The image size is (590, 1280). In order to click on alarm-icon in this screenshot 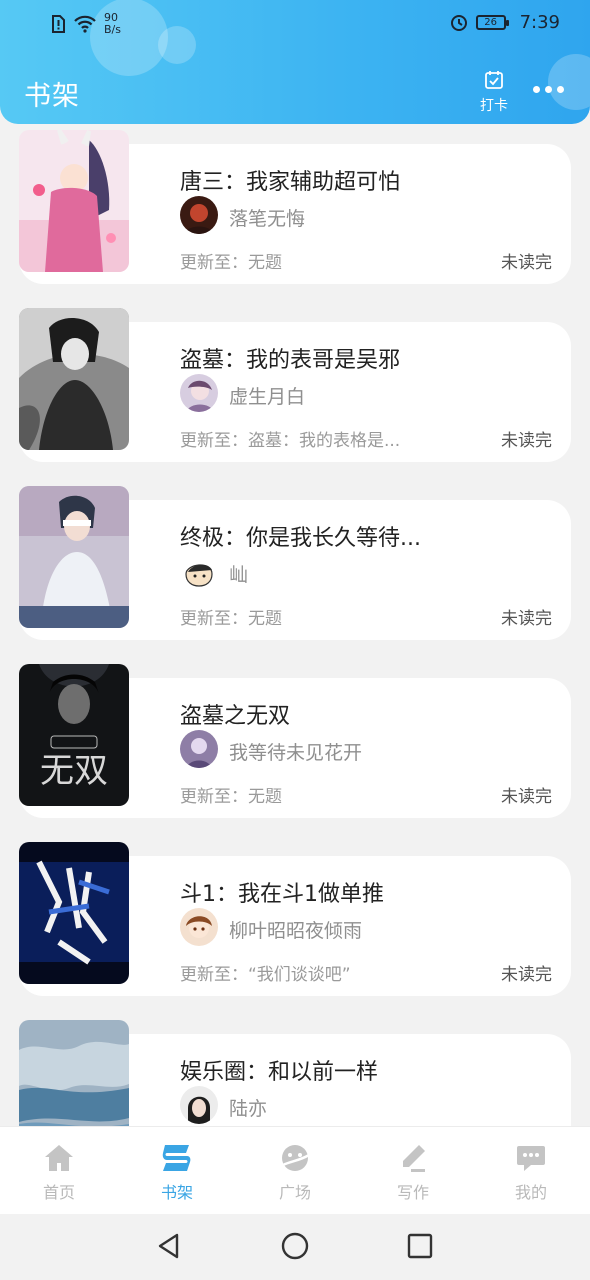, I will do `click(458, 22)`.